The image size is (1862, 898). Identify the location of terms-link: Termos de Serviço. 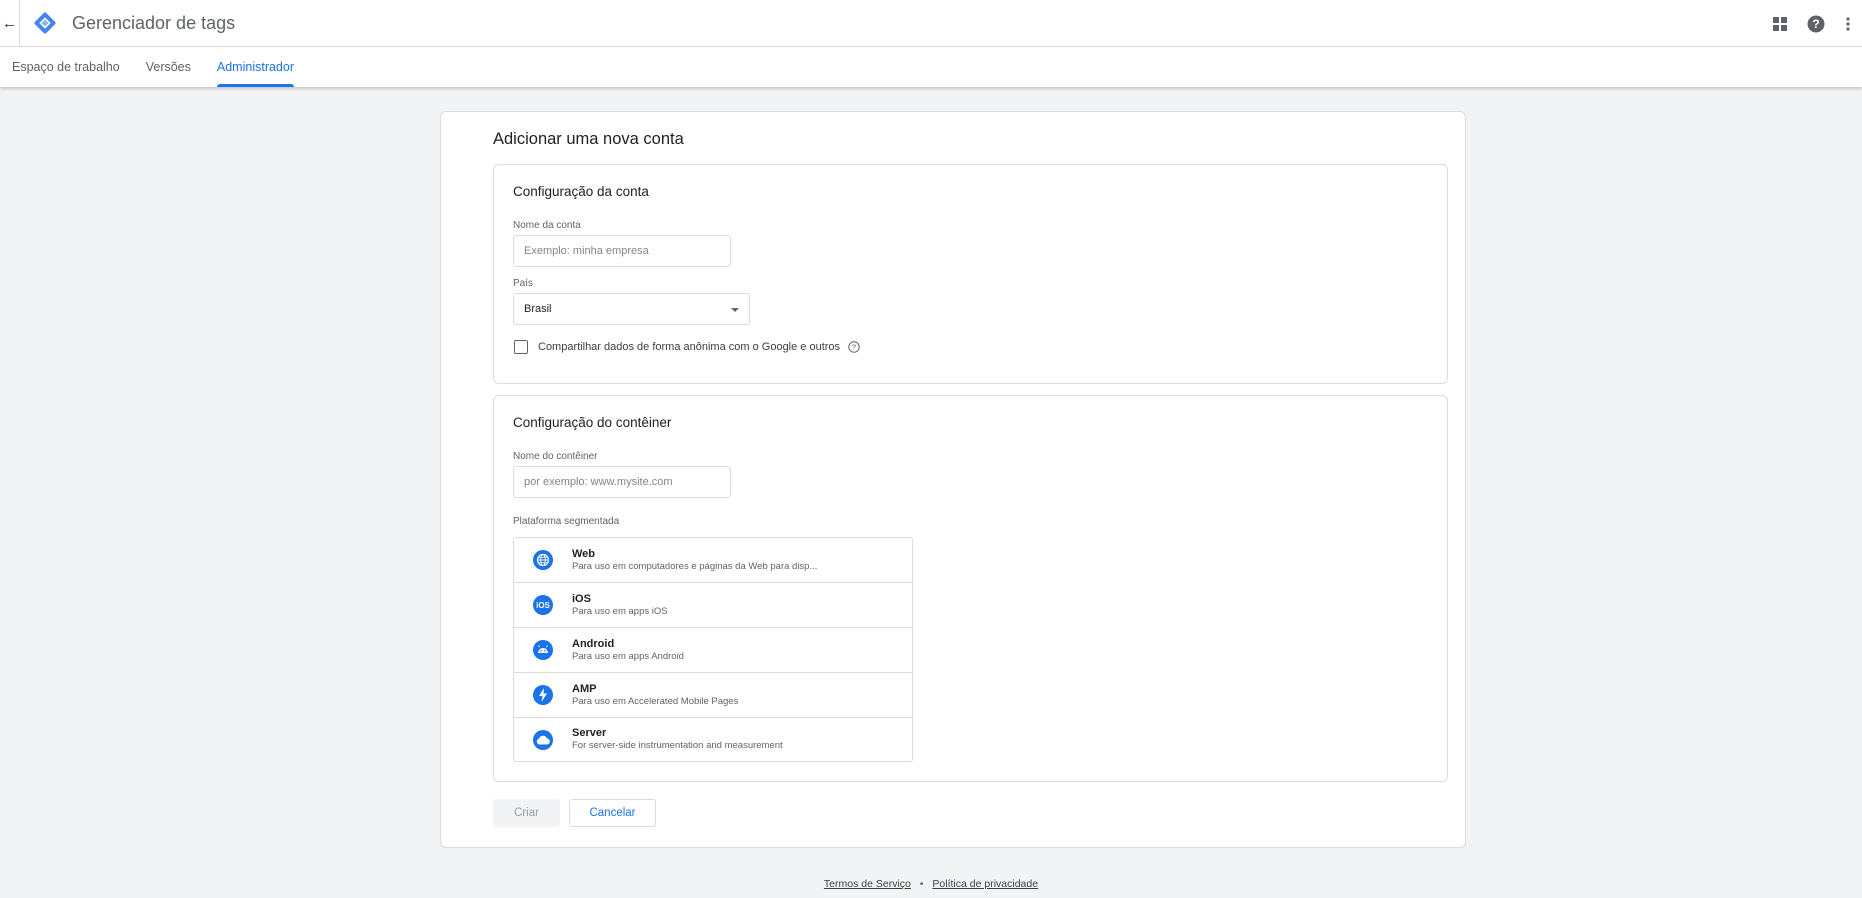
(867, 884).